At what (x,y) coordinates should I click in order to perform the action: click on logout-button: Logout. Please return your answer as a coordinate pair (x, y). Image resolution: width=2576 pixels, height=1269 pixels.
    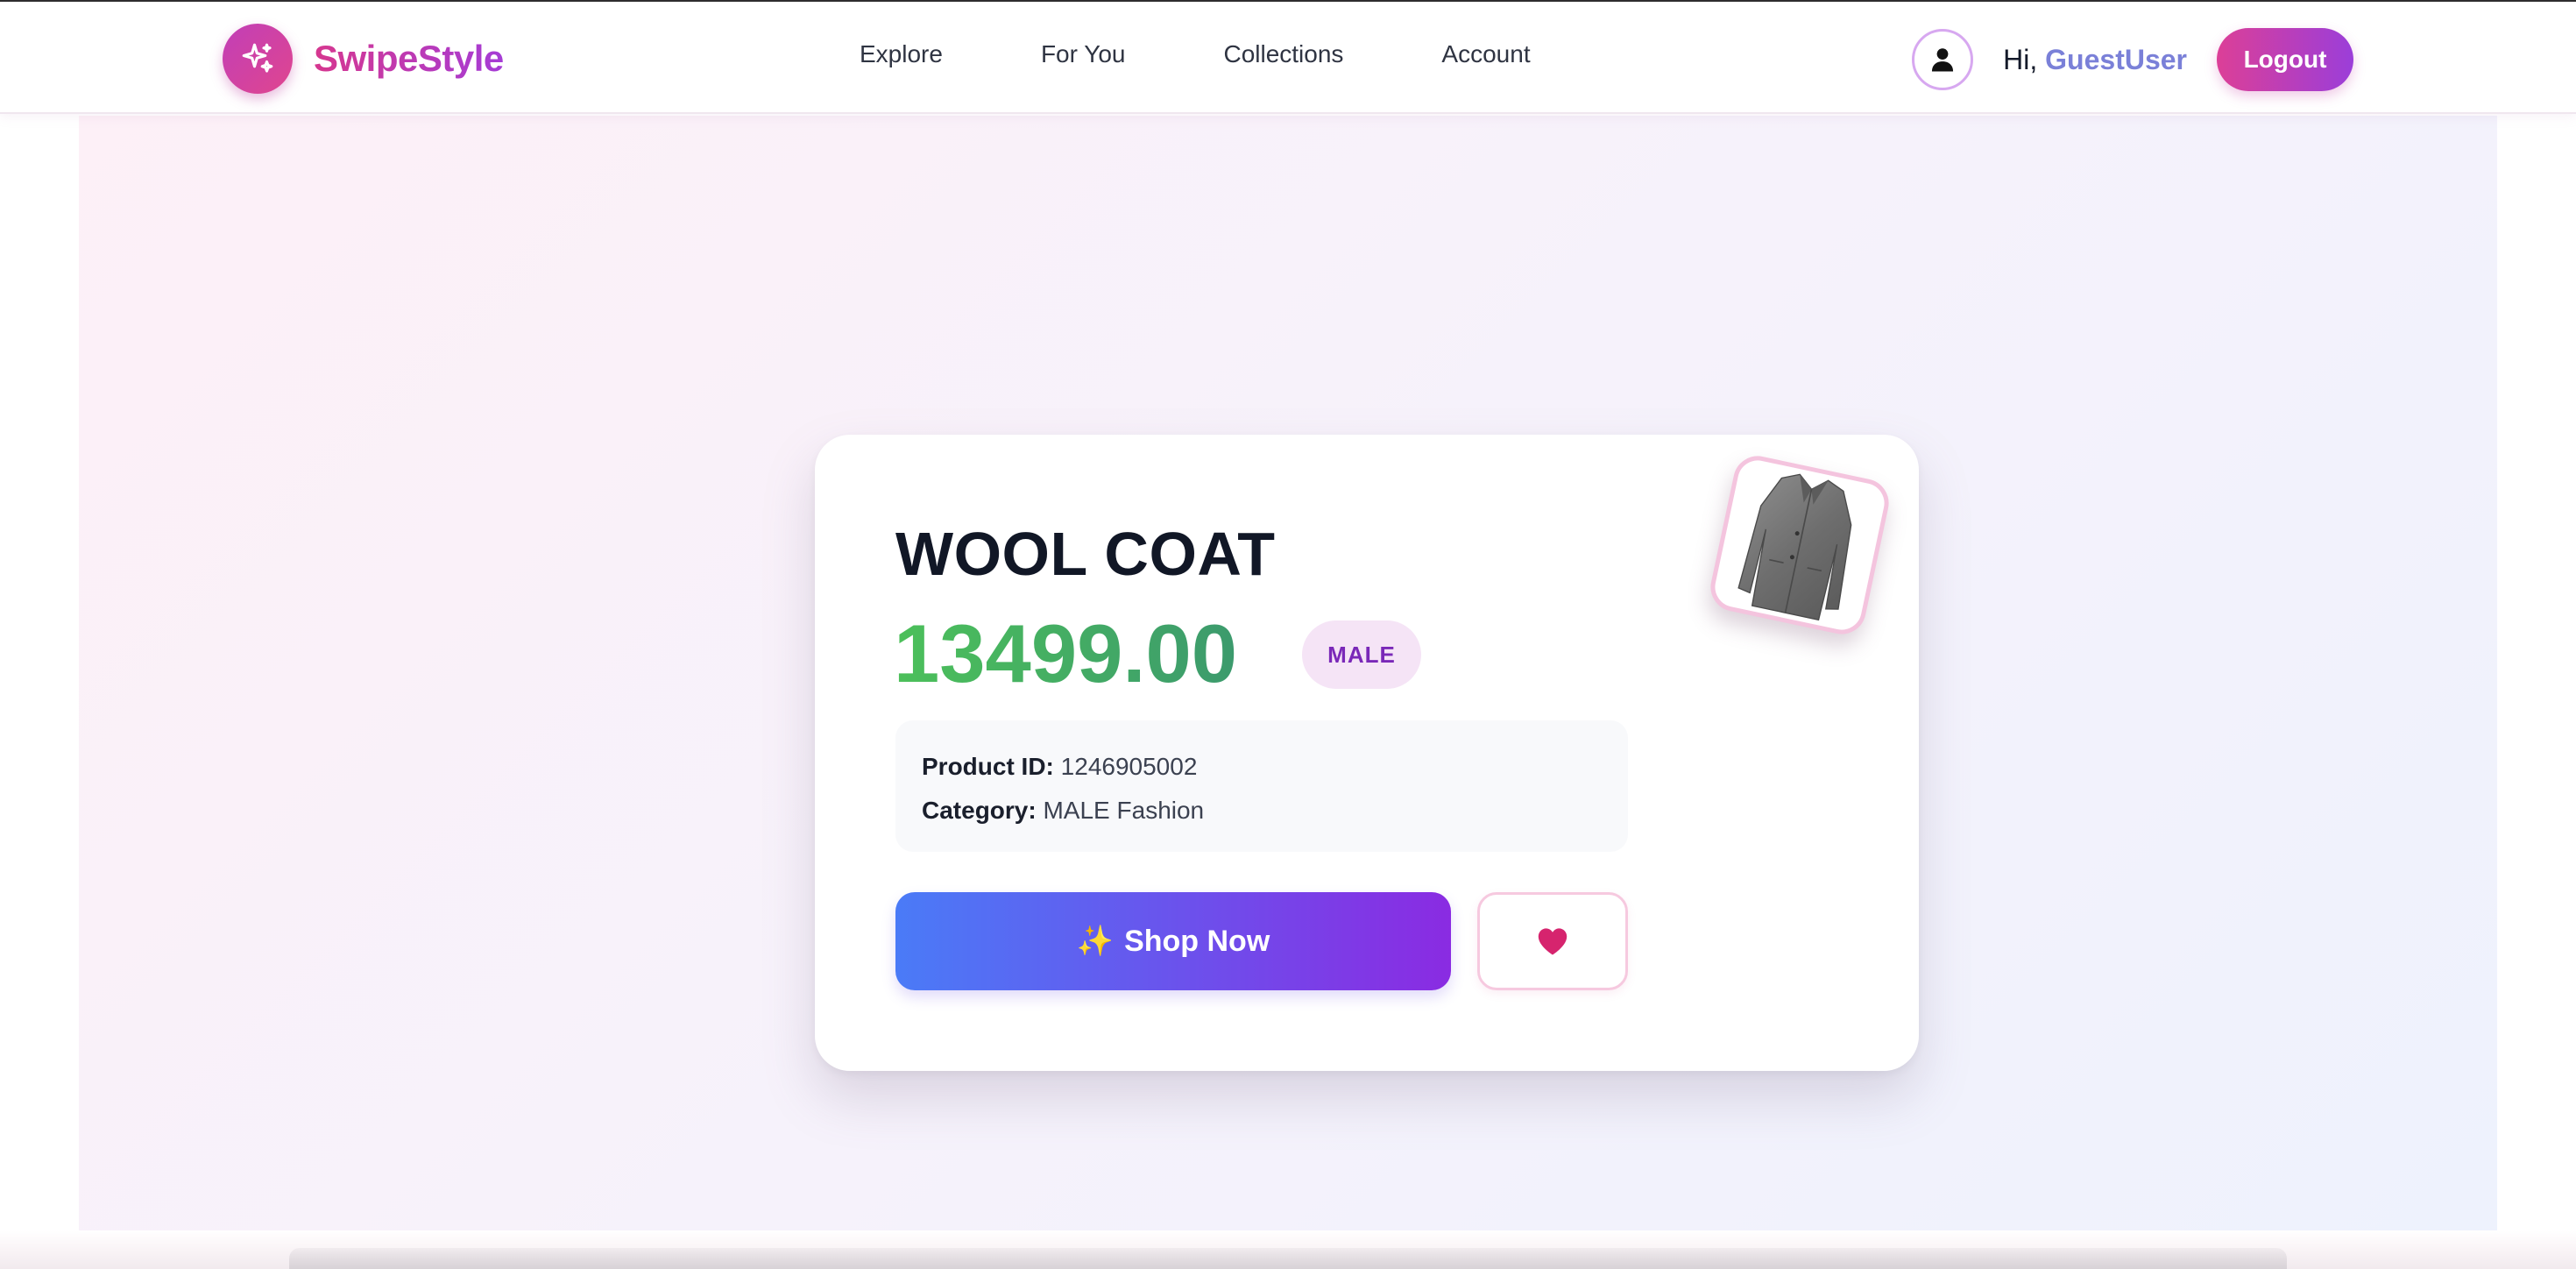
    Looking at the image, I should click on (2285, 60).